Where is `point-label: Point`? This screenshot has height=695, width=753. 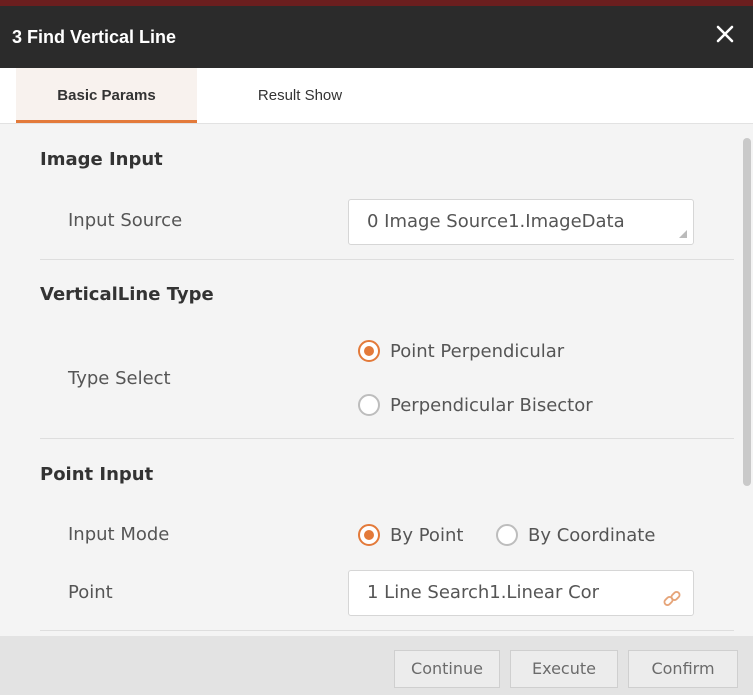 point-label: Point is located at coordinates (90, 592).